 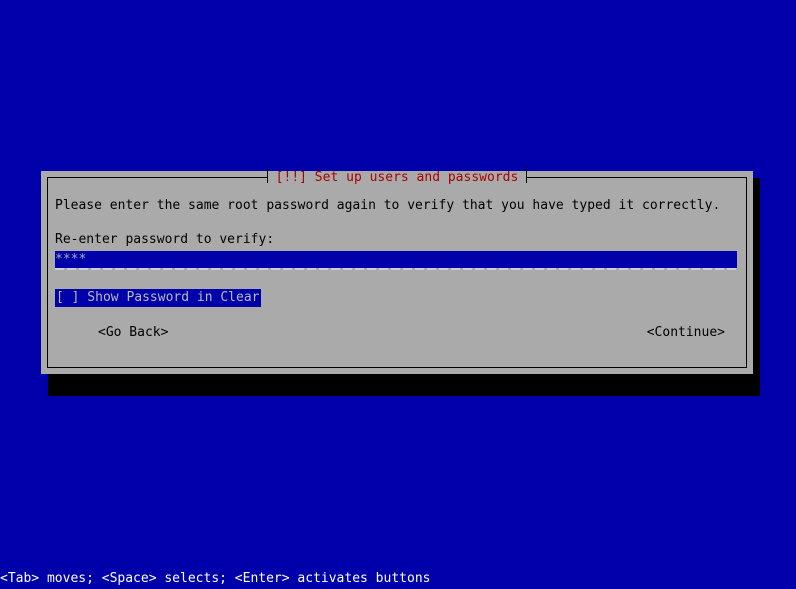 What do you see at coordinates (397, 333) in the screenshot?
I see `dialog-buttons-row: <Go Back> <Continue>` at bounding box center [397, 333].